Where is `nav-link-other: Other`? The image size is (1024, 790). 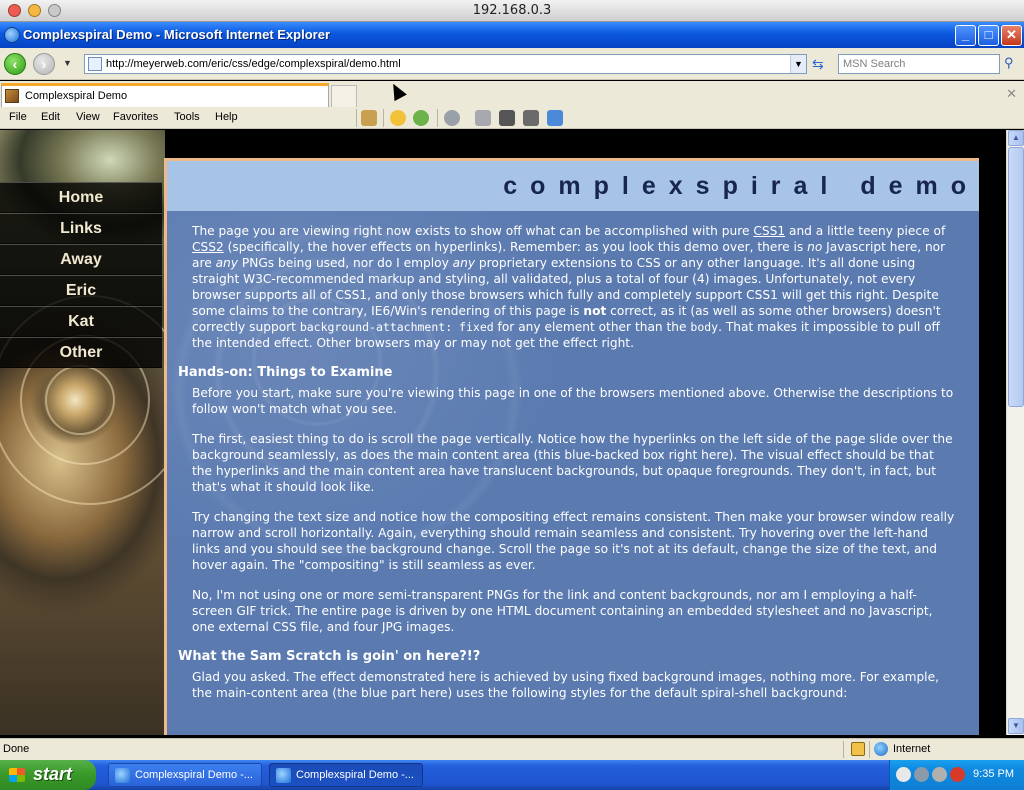 nav-link-other: Other is located at coordinates (81, 352).